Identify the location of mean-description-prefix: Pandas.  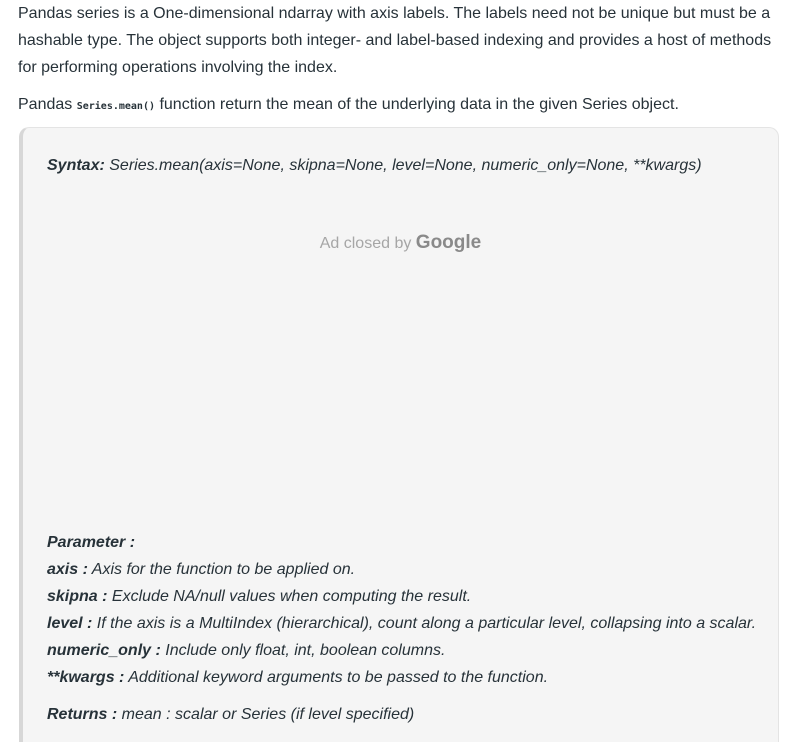
(47, 104).